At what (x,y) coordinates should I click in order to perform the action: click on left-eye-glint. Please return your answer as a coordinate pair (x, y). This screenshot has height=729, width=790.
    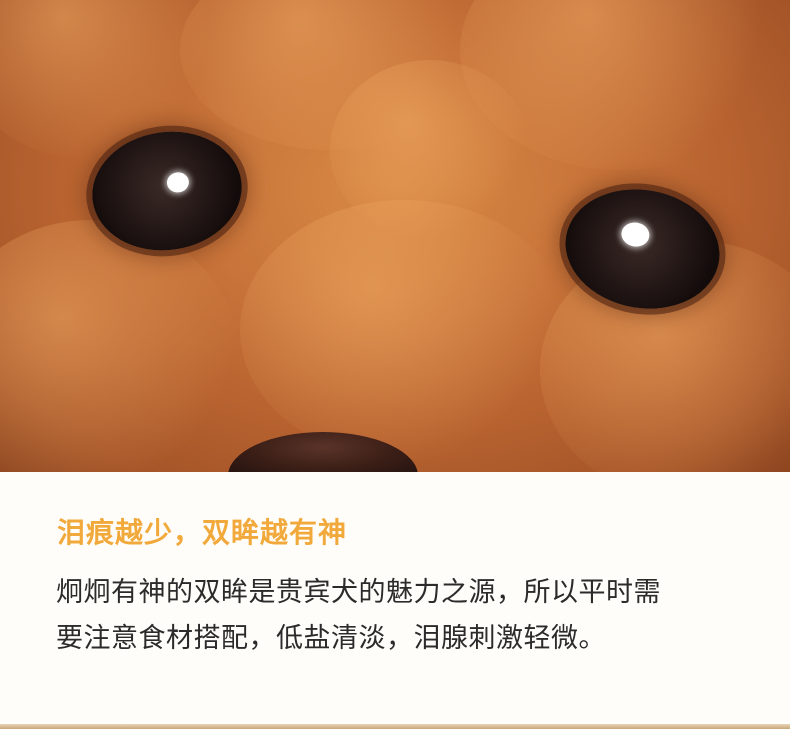
    Looking at the image, I should click on (178, 182).